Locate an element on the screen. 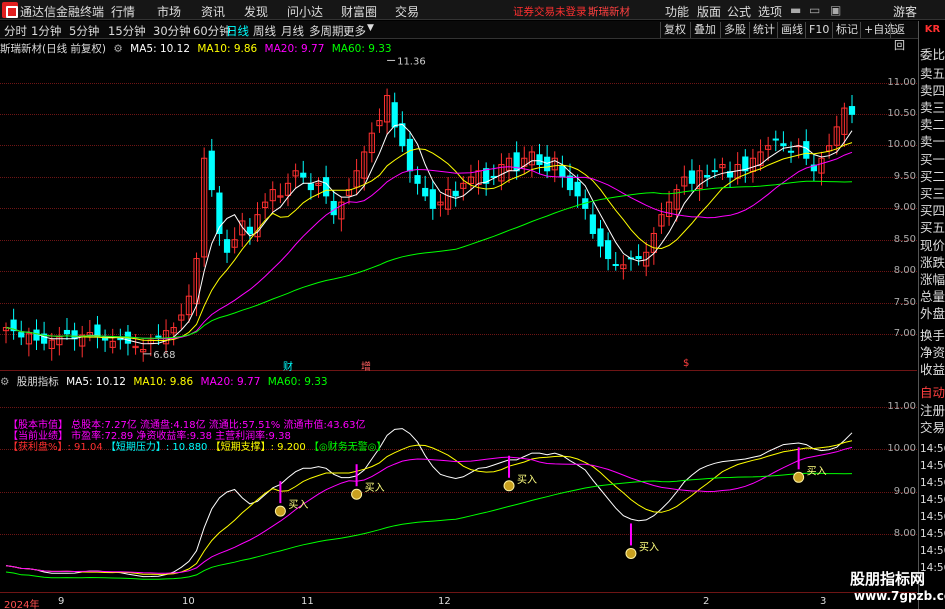 This screenshot has width=945, height=609. side-item-auto: 自动 is located at coordinates (932, 393).